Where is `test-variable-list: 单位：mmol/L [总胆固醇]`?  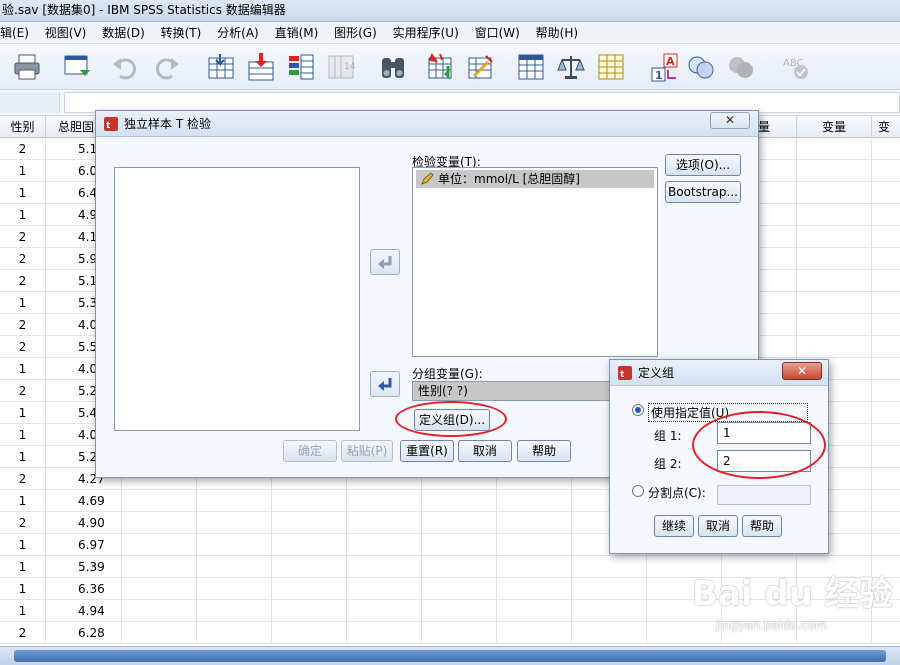 test-variable-list: 单位：mmol/L [总胆固醇] is located at coordinates (535, 262).